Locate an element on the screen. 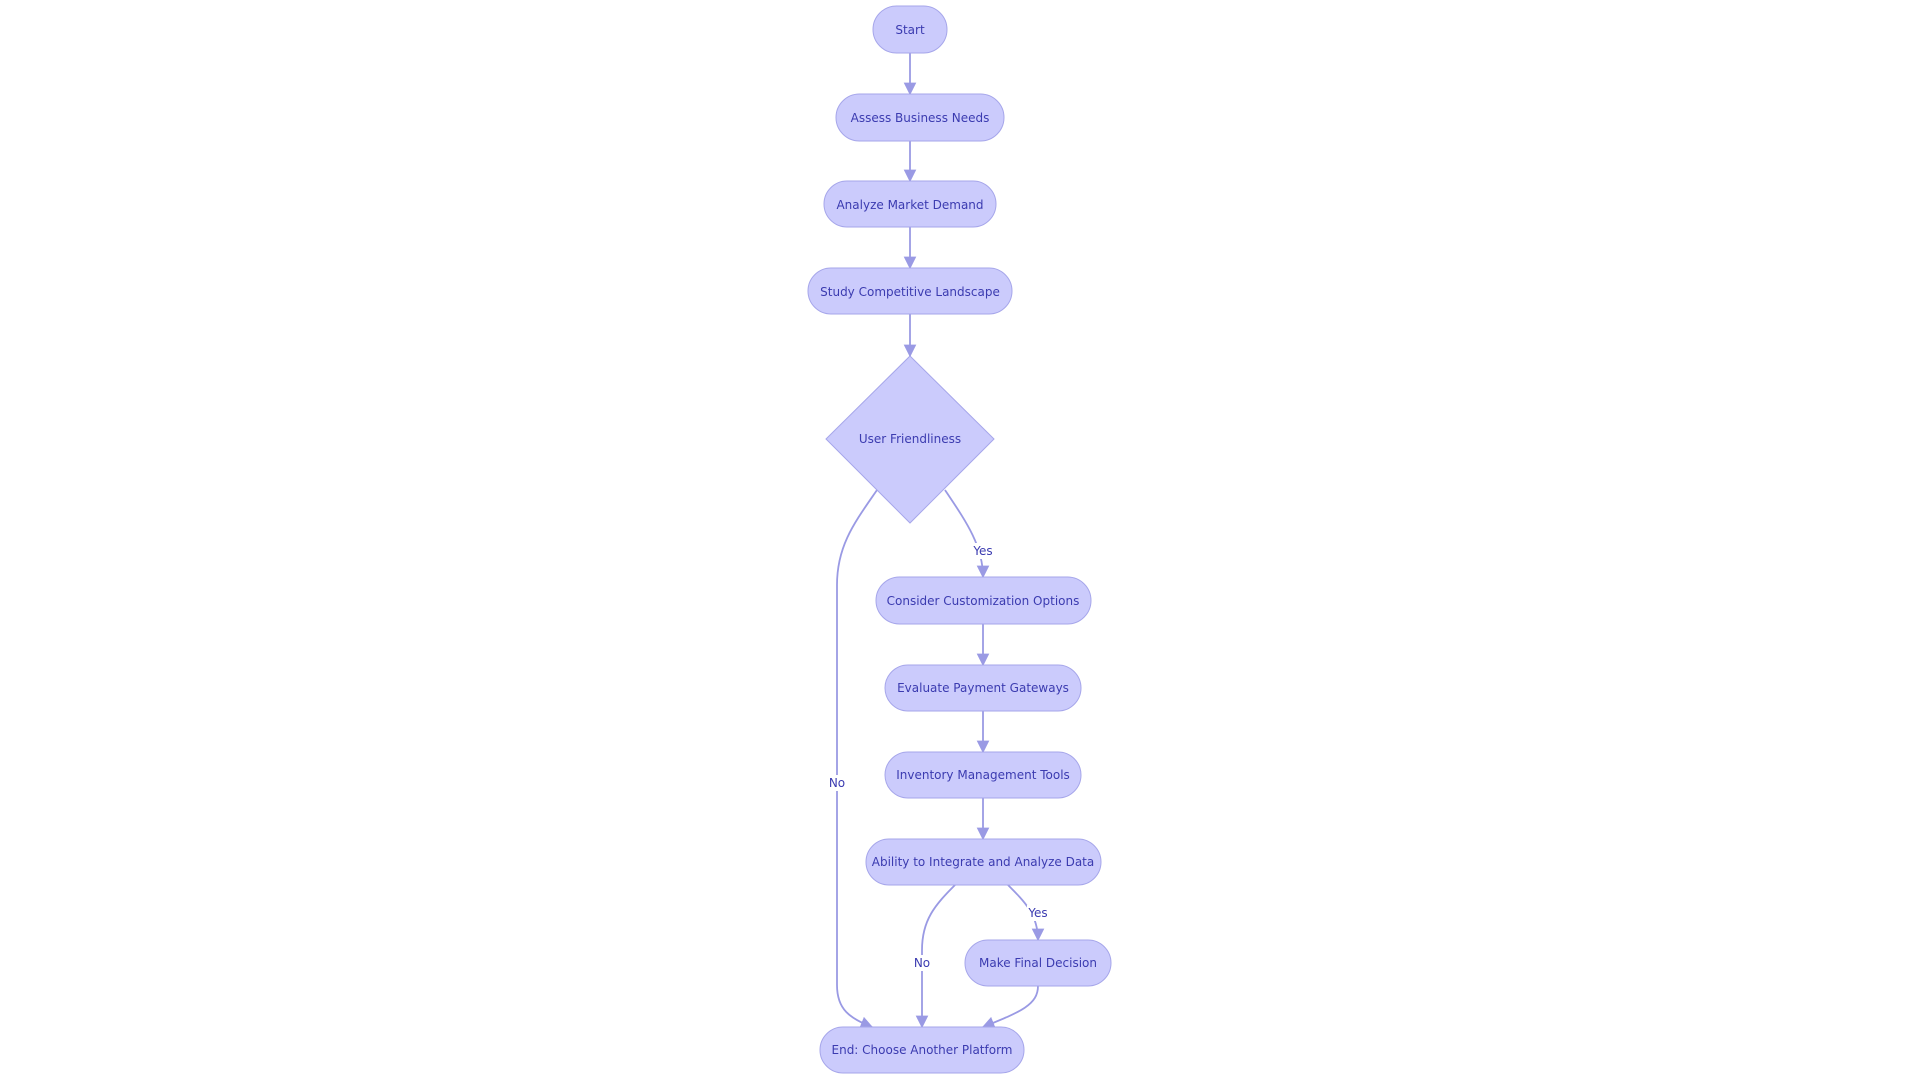 The image size is (1920, 1080). svg-text: Consider Customization Options is located at coordinates (983, 601).